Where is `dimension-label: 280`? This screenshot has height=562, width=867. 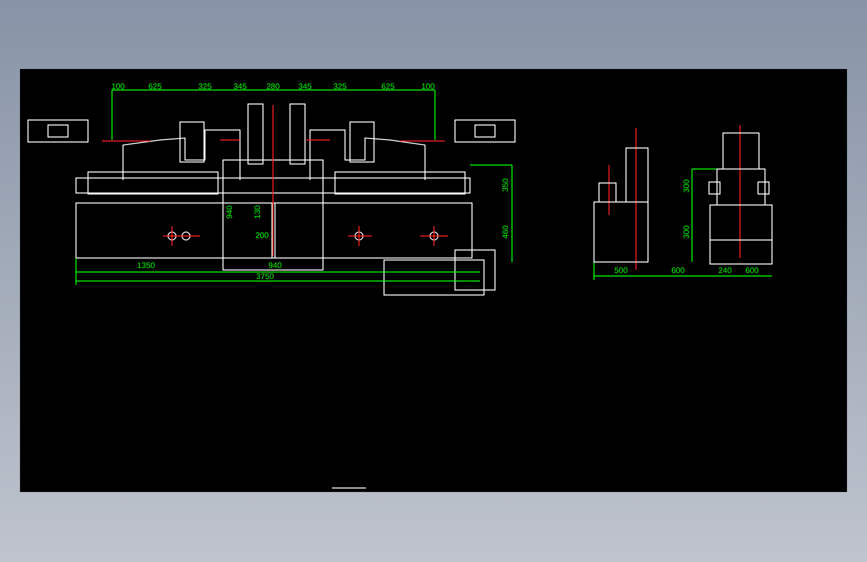
dimension-label: 280 is located at coordinates (273, 86).